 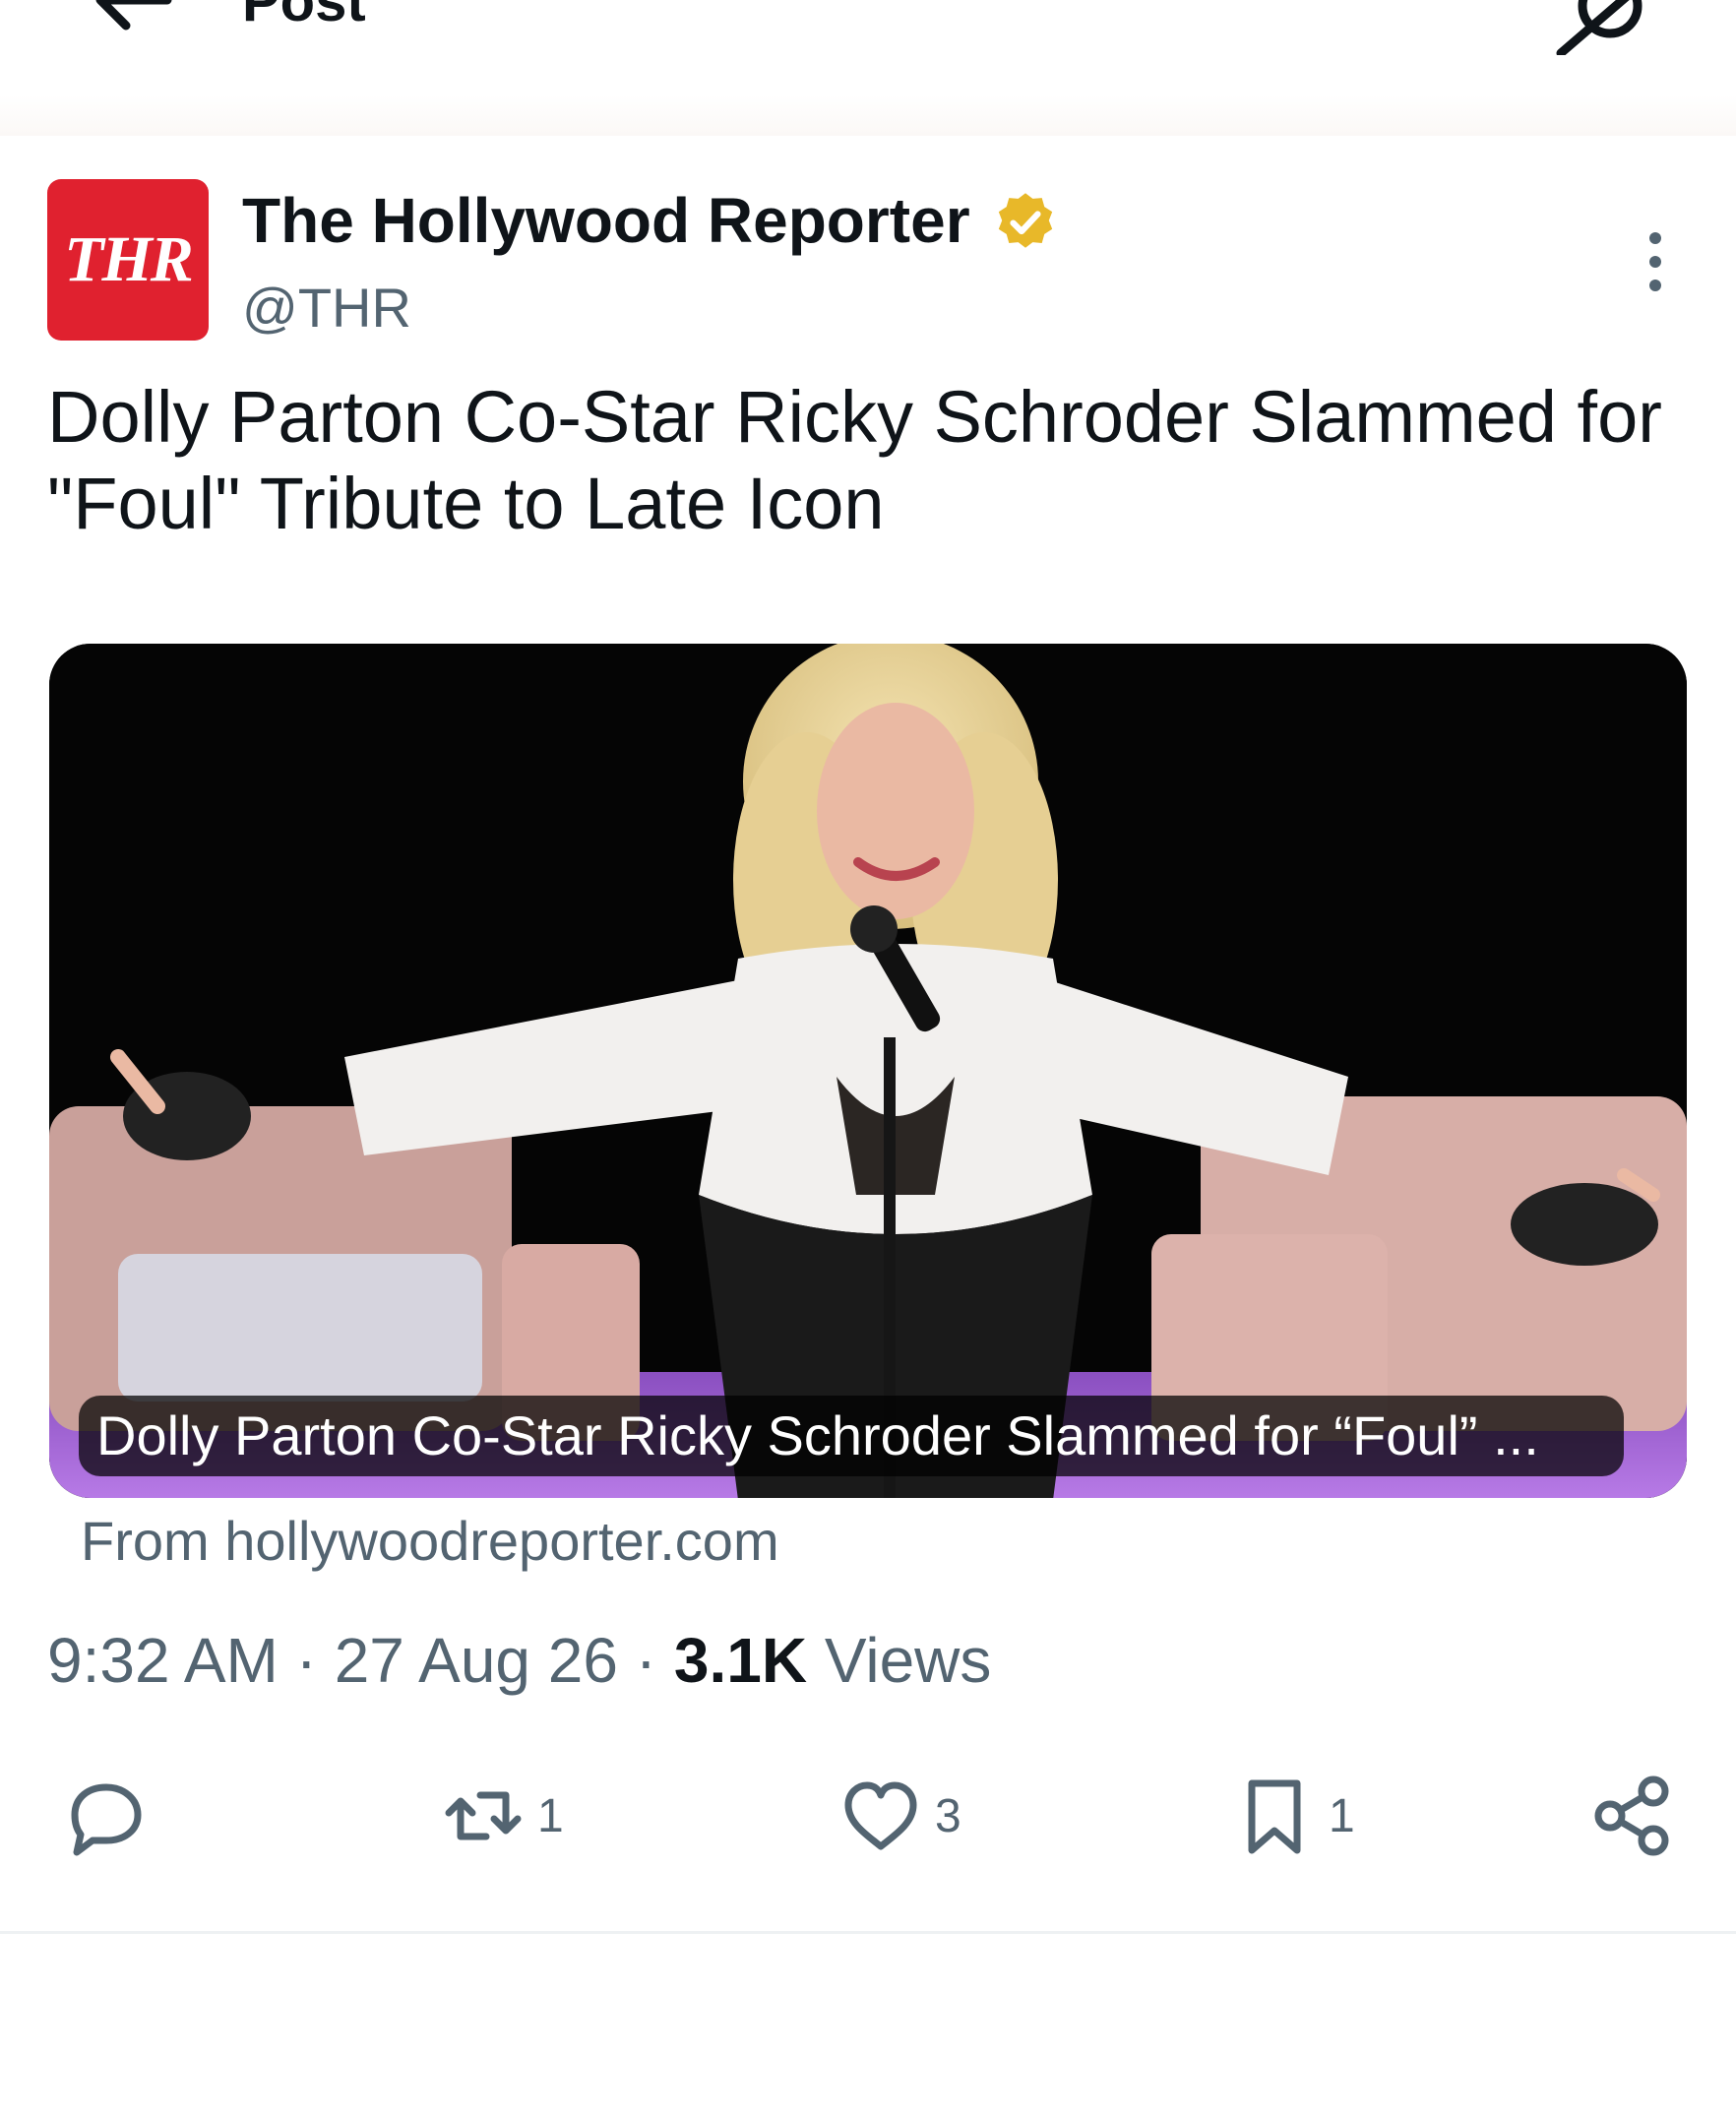 What do you see at coordinates (550, 1815) in the screenshot?
I see `repost-count: 1` at bounding box center [550, 1815].